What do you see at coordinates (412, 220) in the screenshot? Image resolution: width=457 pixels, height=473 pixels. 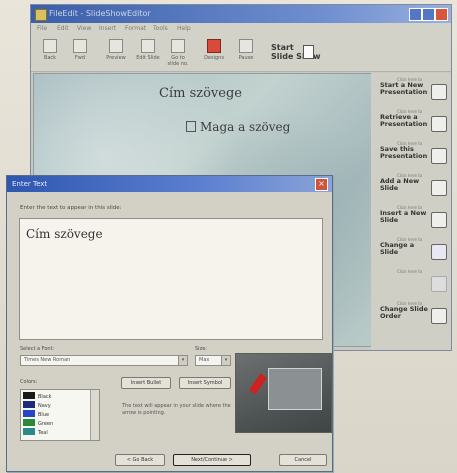 I see `insert-slide-button: Click here to Insert a New Slide` at bounding box center [412, 220].